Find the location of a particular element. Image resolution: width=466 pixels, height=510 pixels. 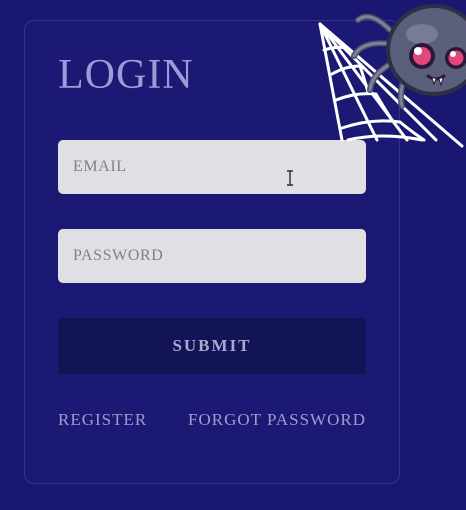

page-title: LOGIN is located at coordinates (126, 75).